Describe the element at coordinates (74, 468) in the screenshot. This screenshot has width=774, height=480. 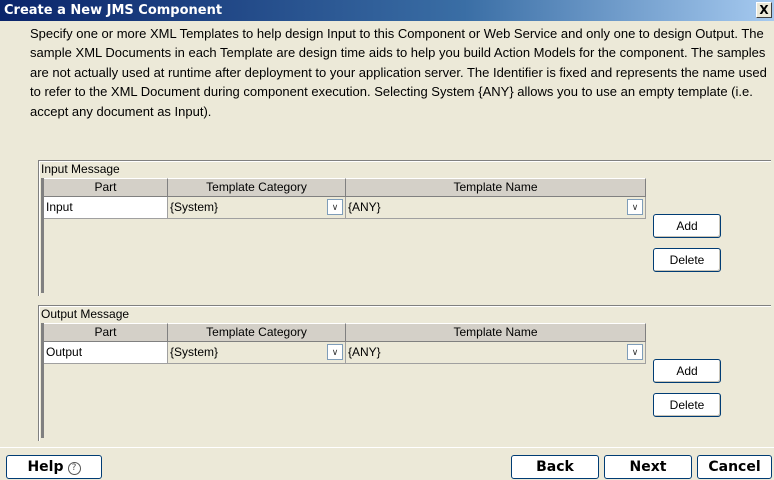
I see `help-circle-icon: ?` at that location.